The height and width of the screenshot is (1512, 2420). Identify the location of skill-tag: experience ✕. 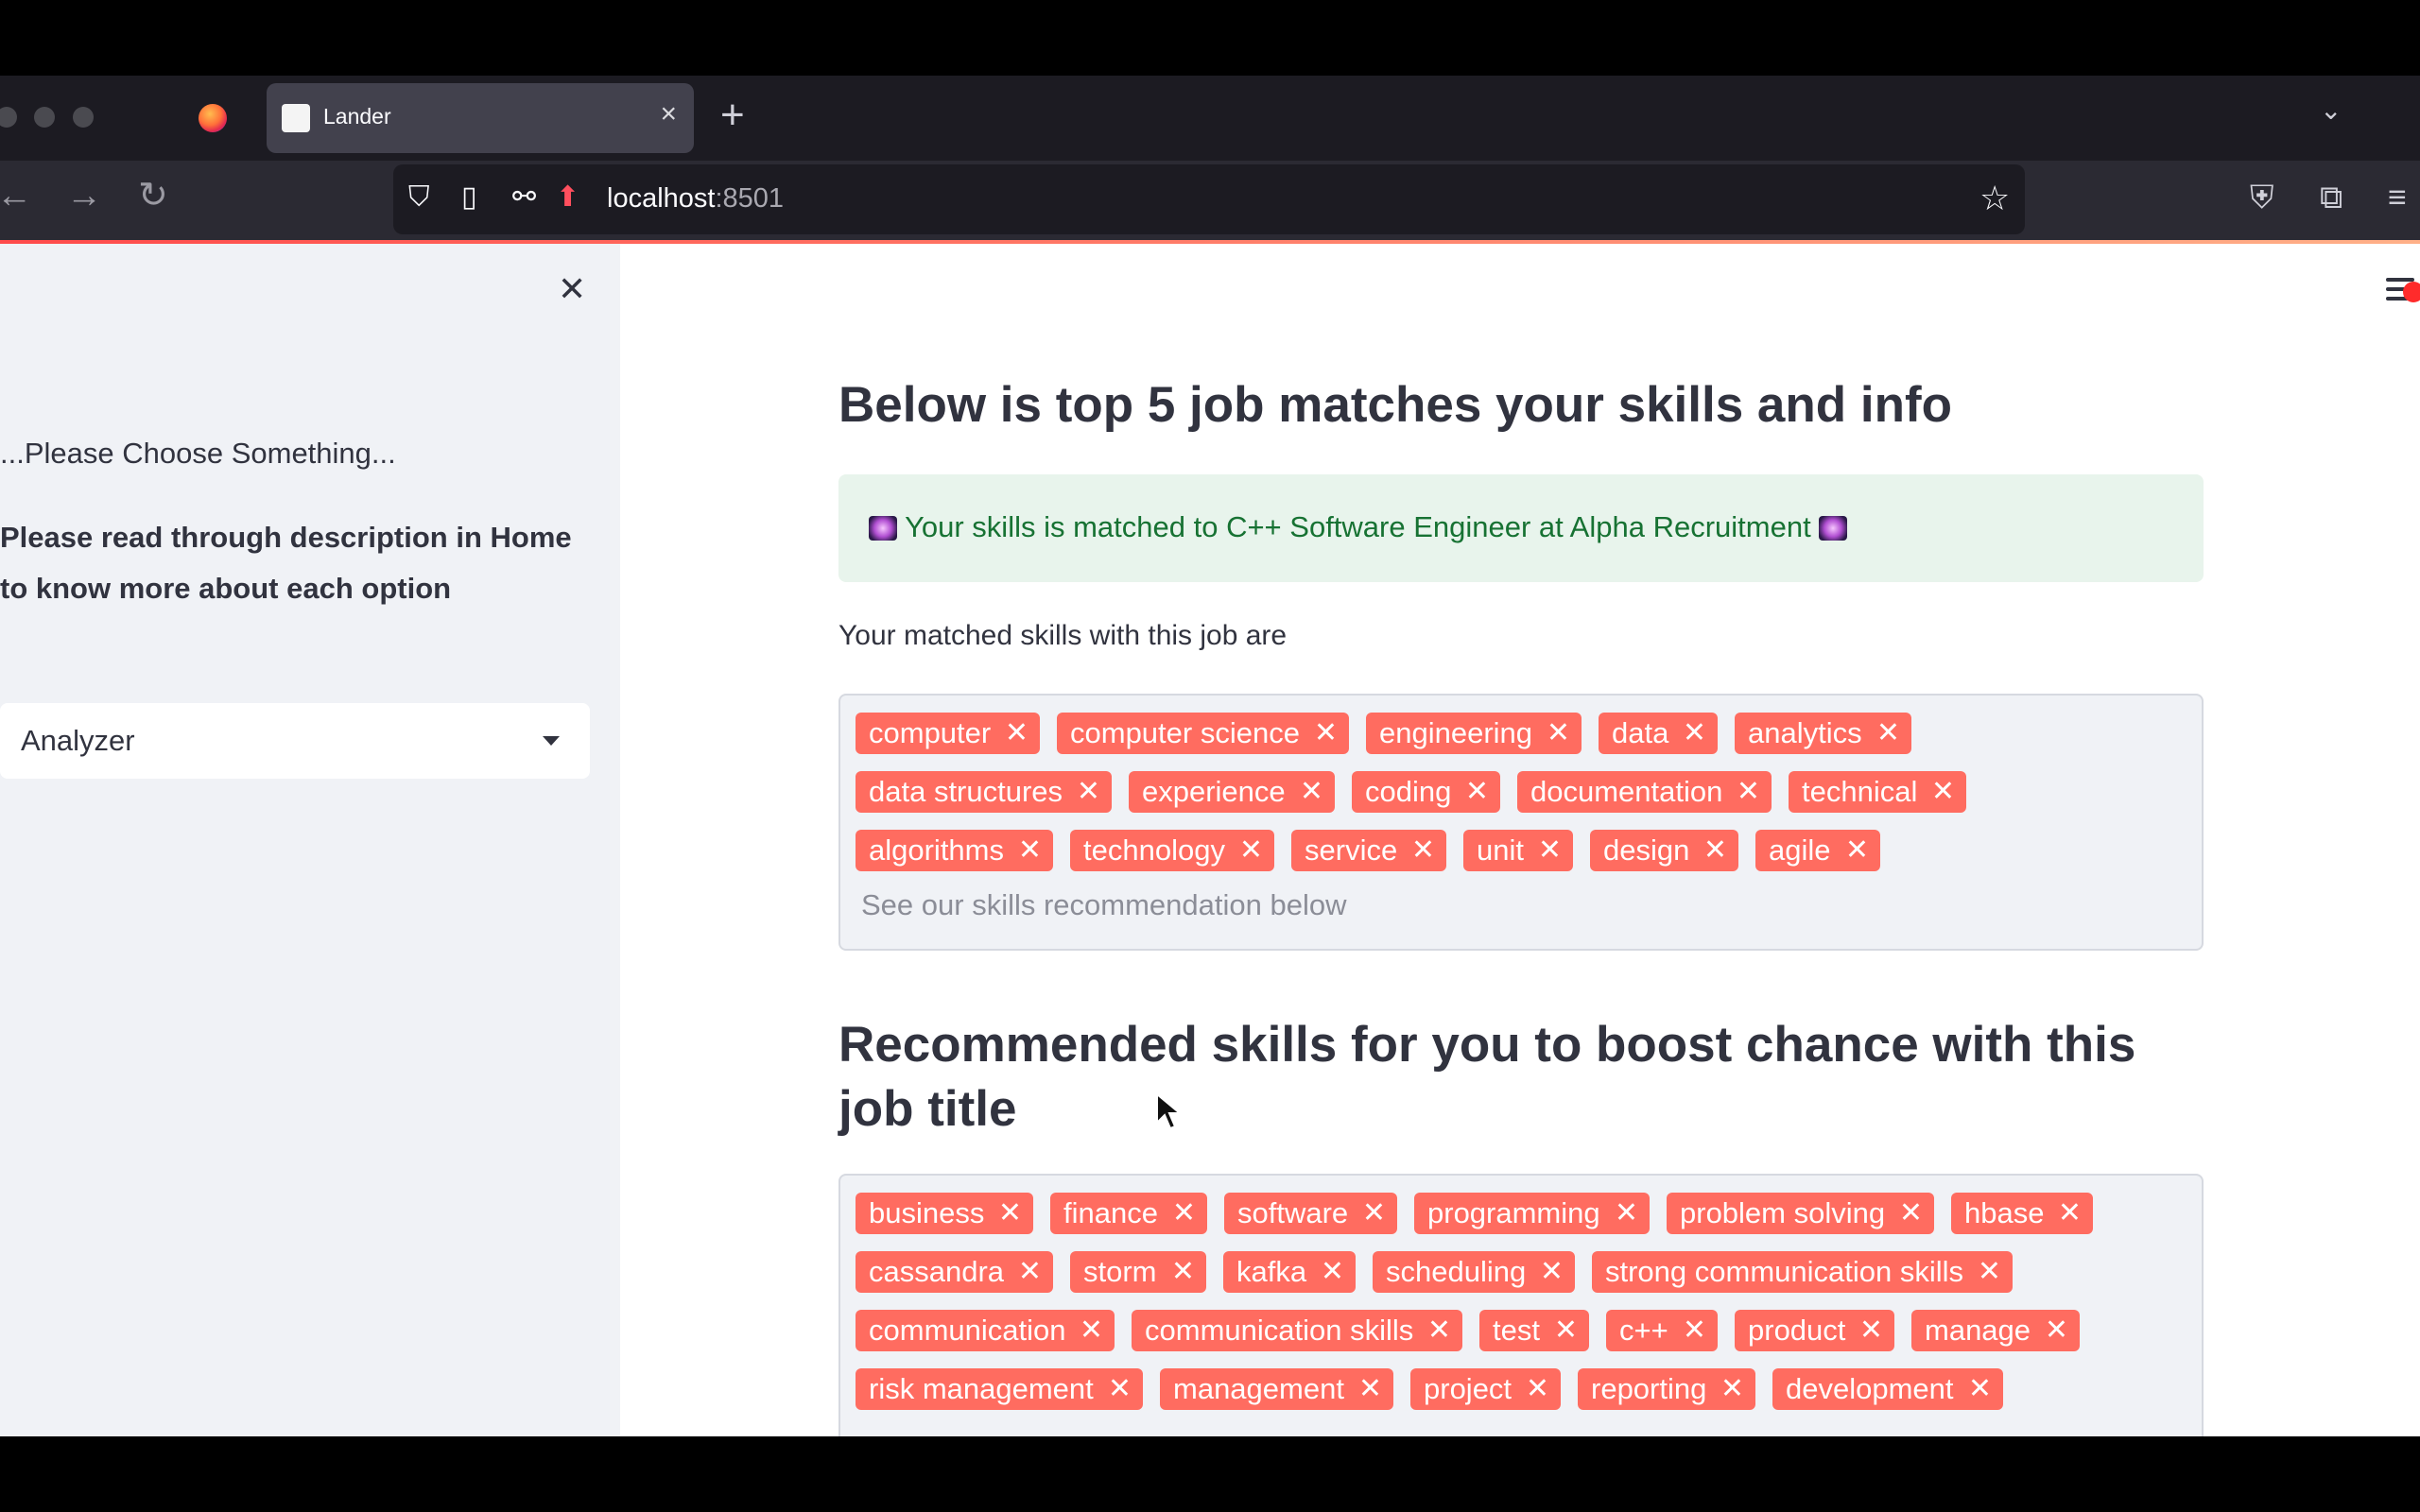
(1232, 792).